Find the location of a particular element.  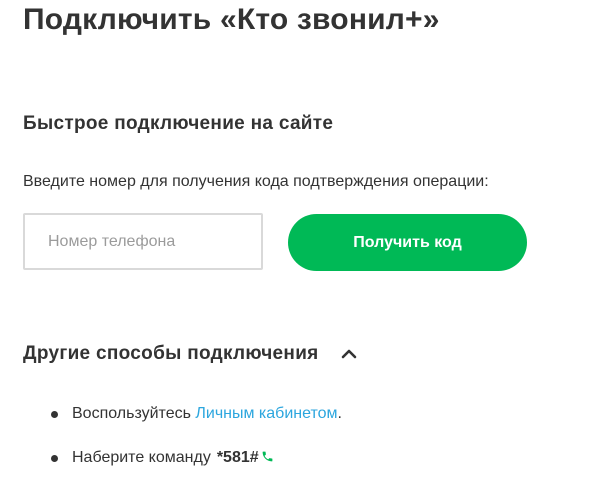

method-text: Наберите команду is located at coordinates (141, 457).